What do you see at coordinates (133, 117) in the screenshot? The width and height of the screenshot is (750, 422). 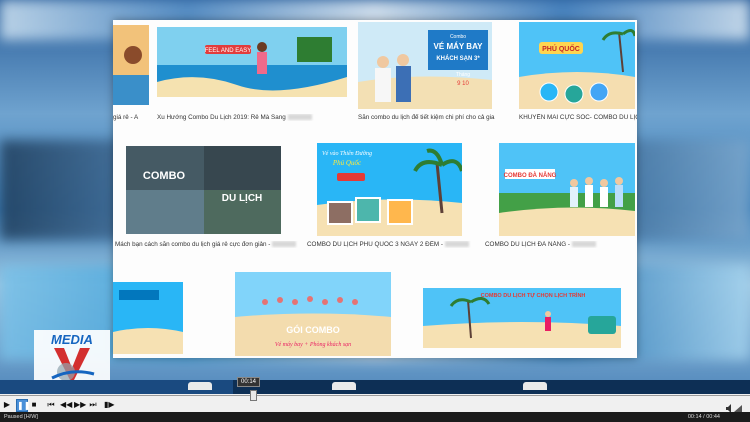 I see `caption-1: giá rẻ - A` at bounding box center [133, 117].